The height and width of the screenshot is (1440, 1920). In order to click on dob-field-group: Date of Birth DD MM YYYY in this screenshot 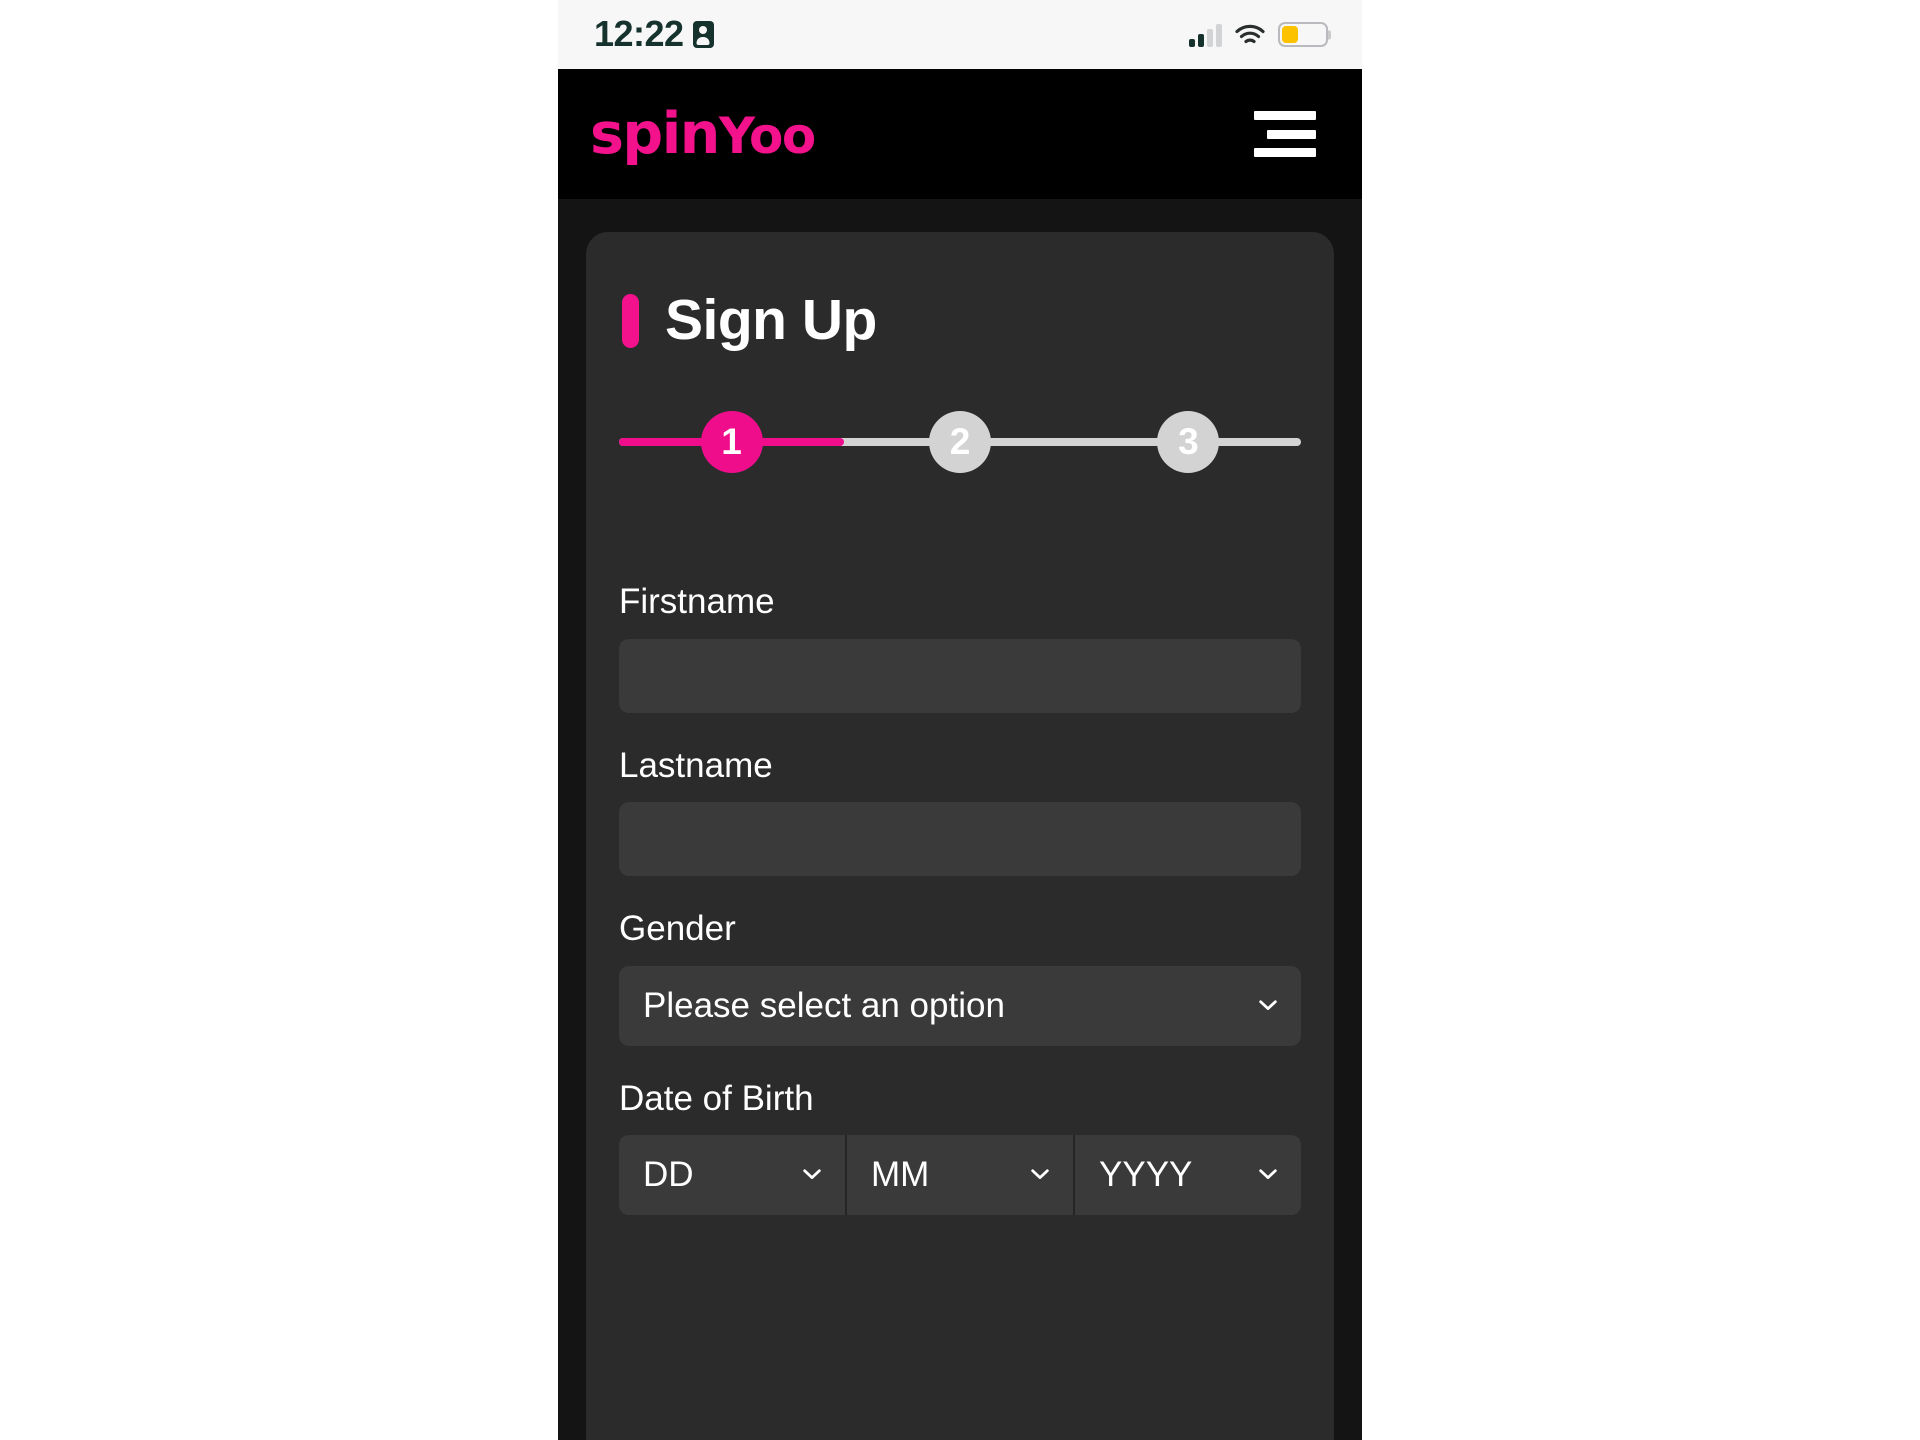, I will do `click(960, 1146)`.